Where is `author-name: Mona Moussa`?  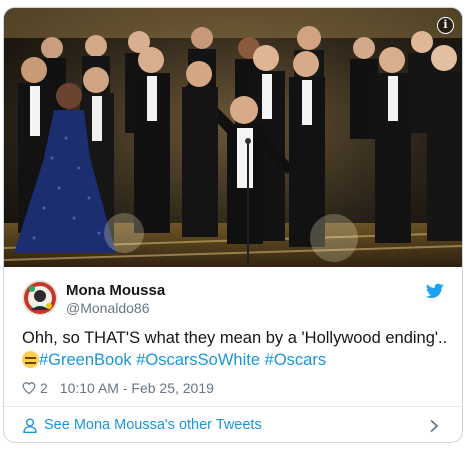
author-name: Mona Moussa is located at coordinates (115, 290).